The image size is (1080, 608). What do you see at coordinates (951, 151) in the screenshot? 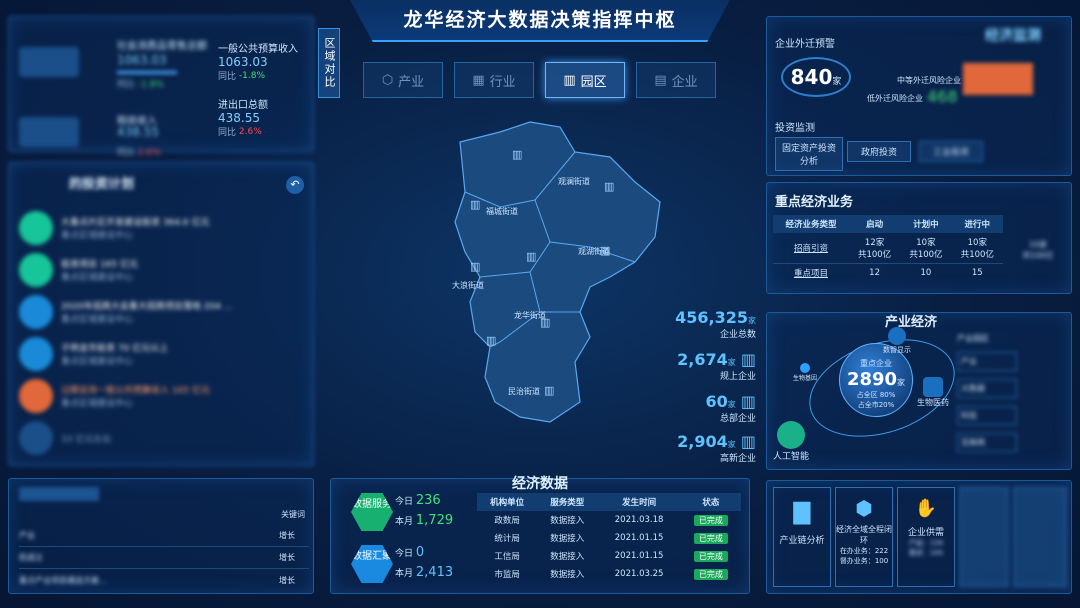
I see `industry-invest-button: 工业投资` at bounding box center [951, 151].